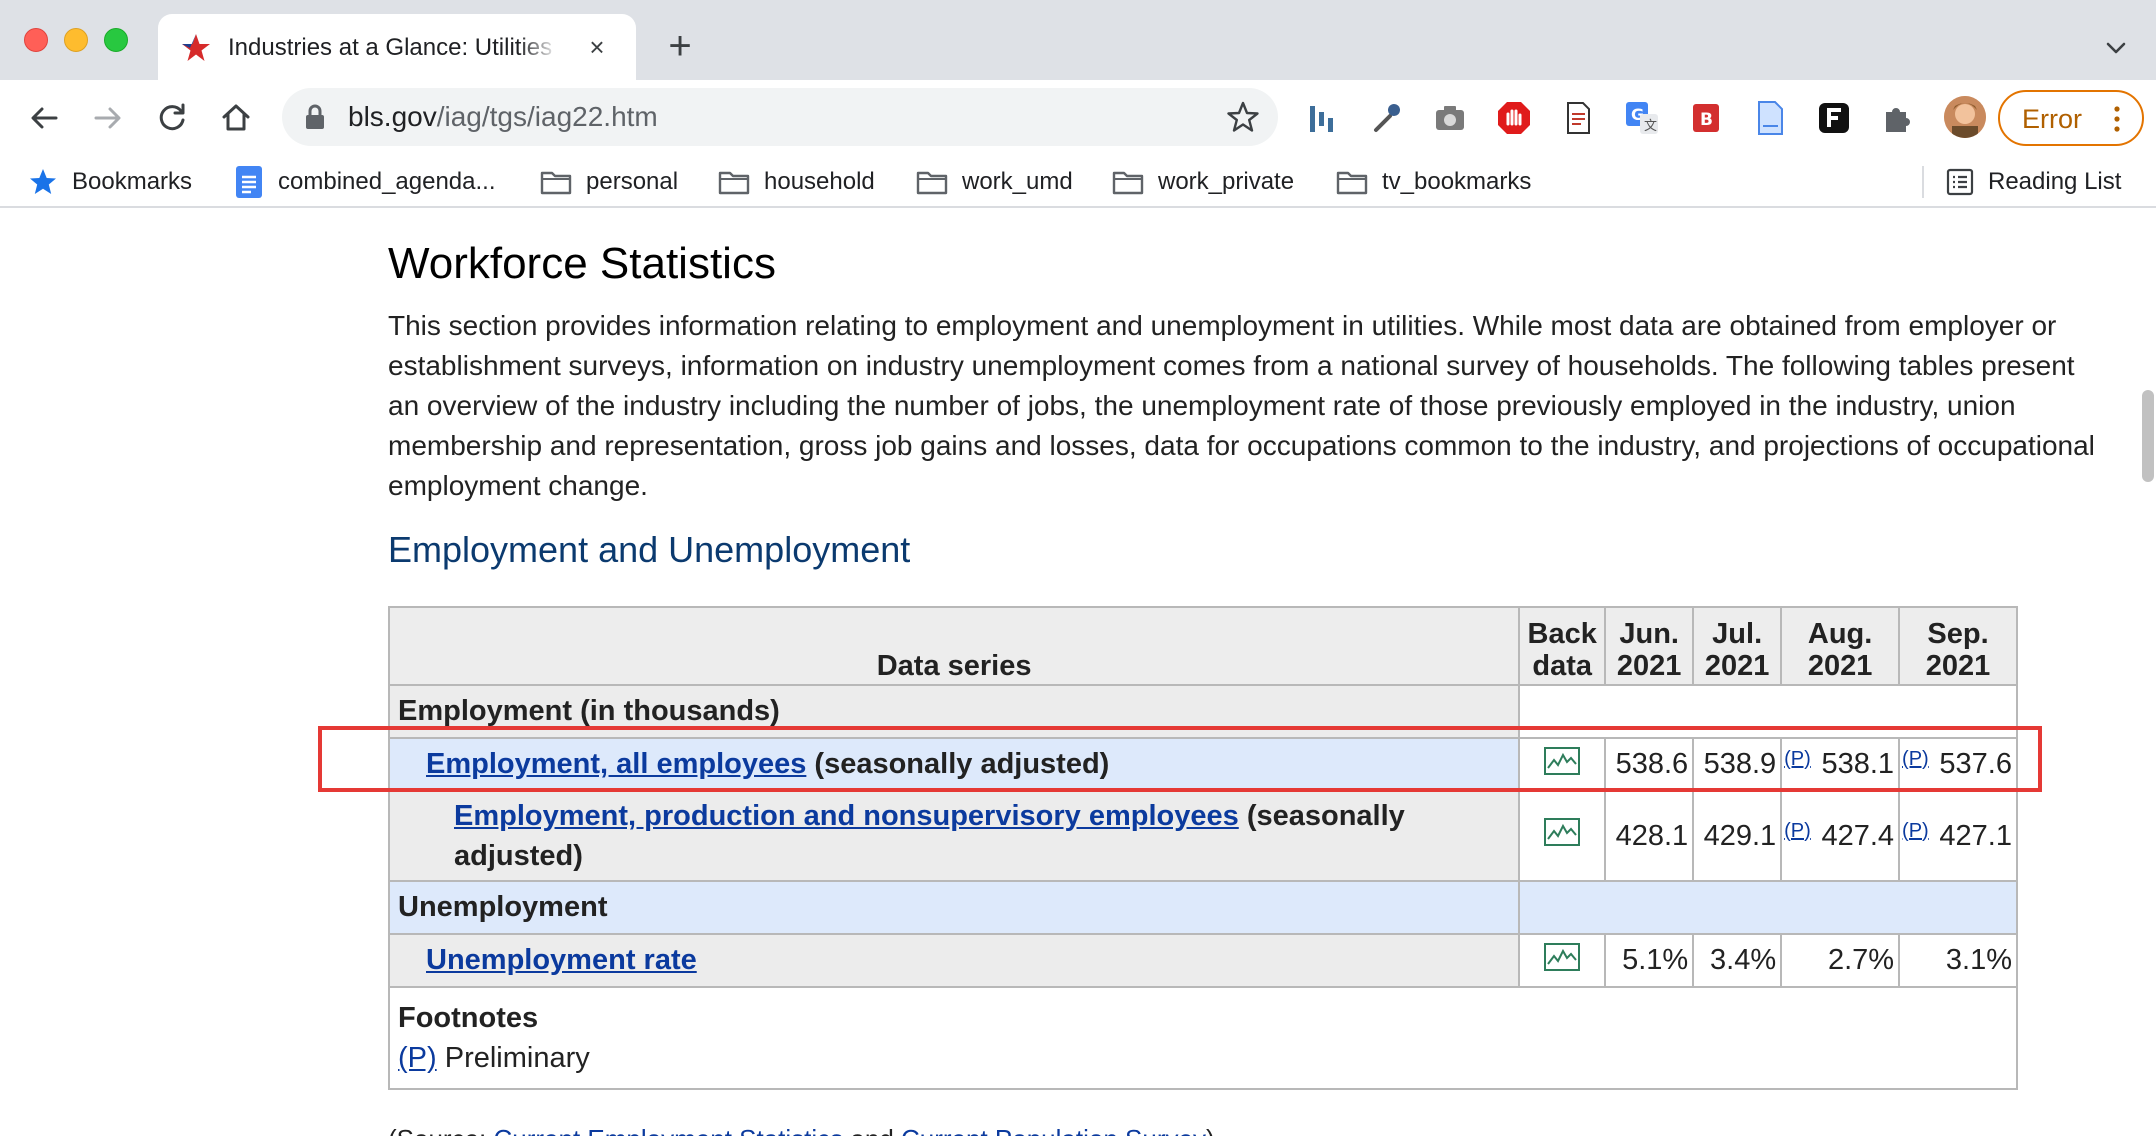  I want to click on profile-error-button: Error, so click(2071, 118).